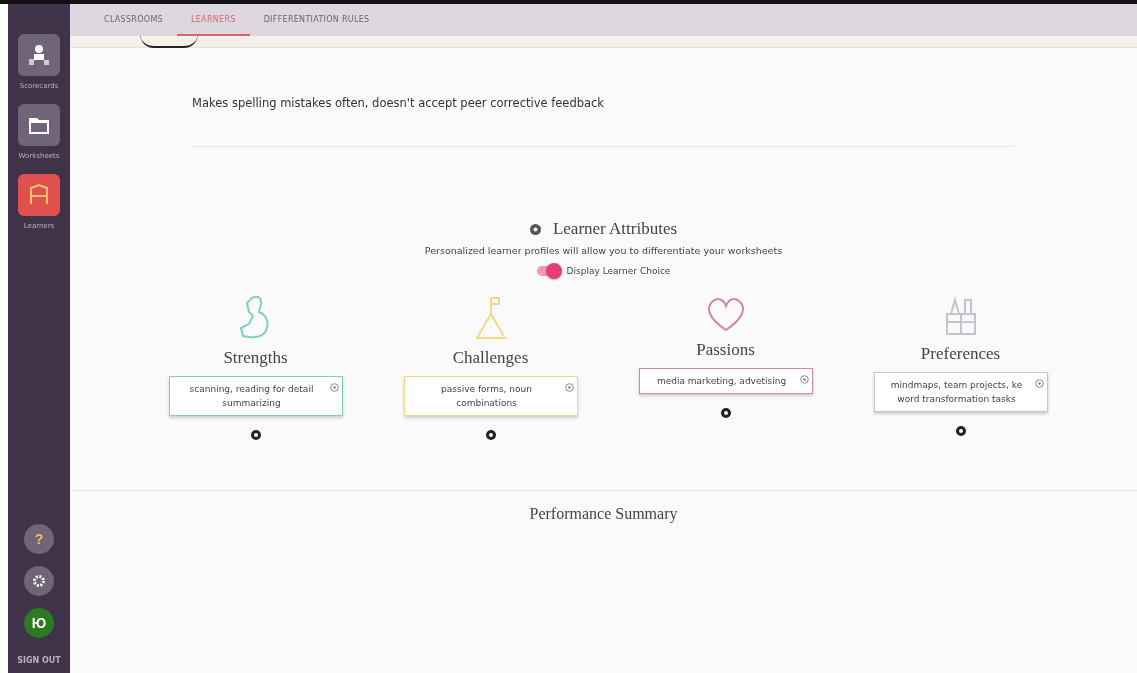 The height and width of the screenshot is (673, 1137). Describe the element at coordinates (490, 396) in the screenshot. I see `attribute-field: passive forms, noun combinations` at that location.